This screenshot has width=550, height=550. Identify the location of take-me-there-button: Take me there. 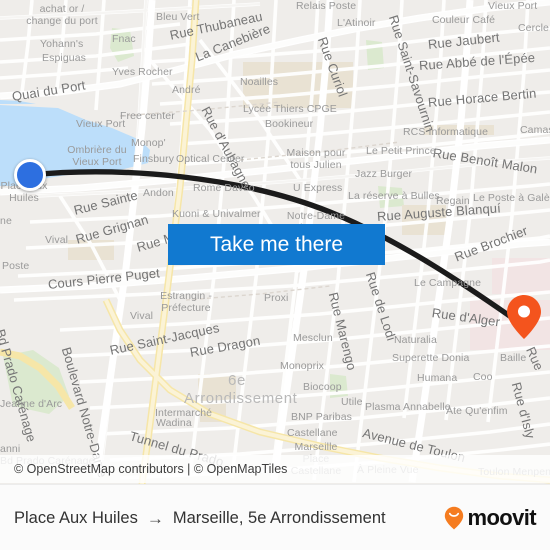
(276, 244).